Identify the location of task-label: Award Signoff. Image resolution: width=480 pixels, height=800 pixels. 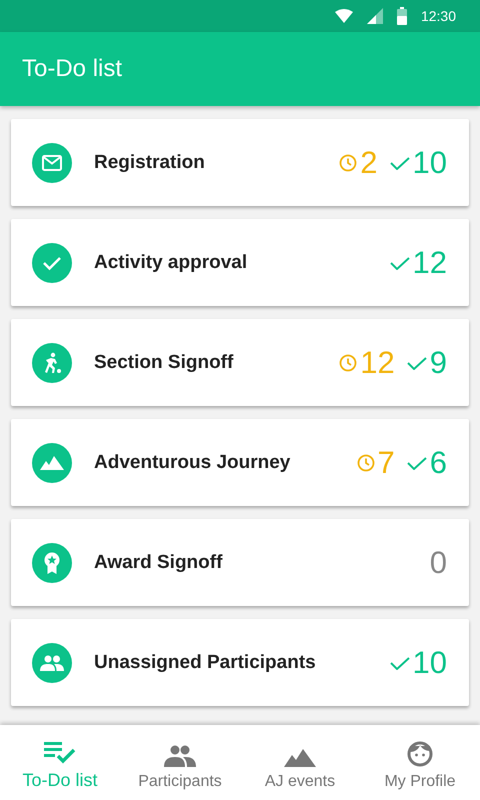
(159, 563).